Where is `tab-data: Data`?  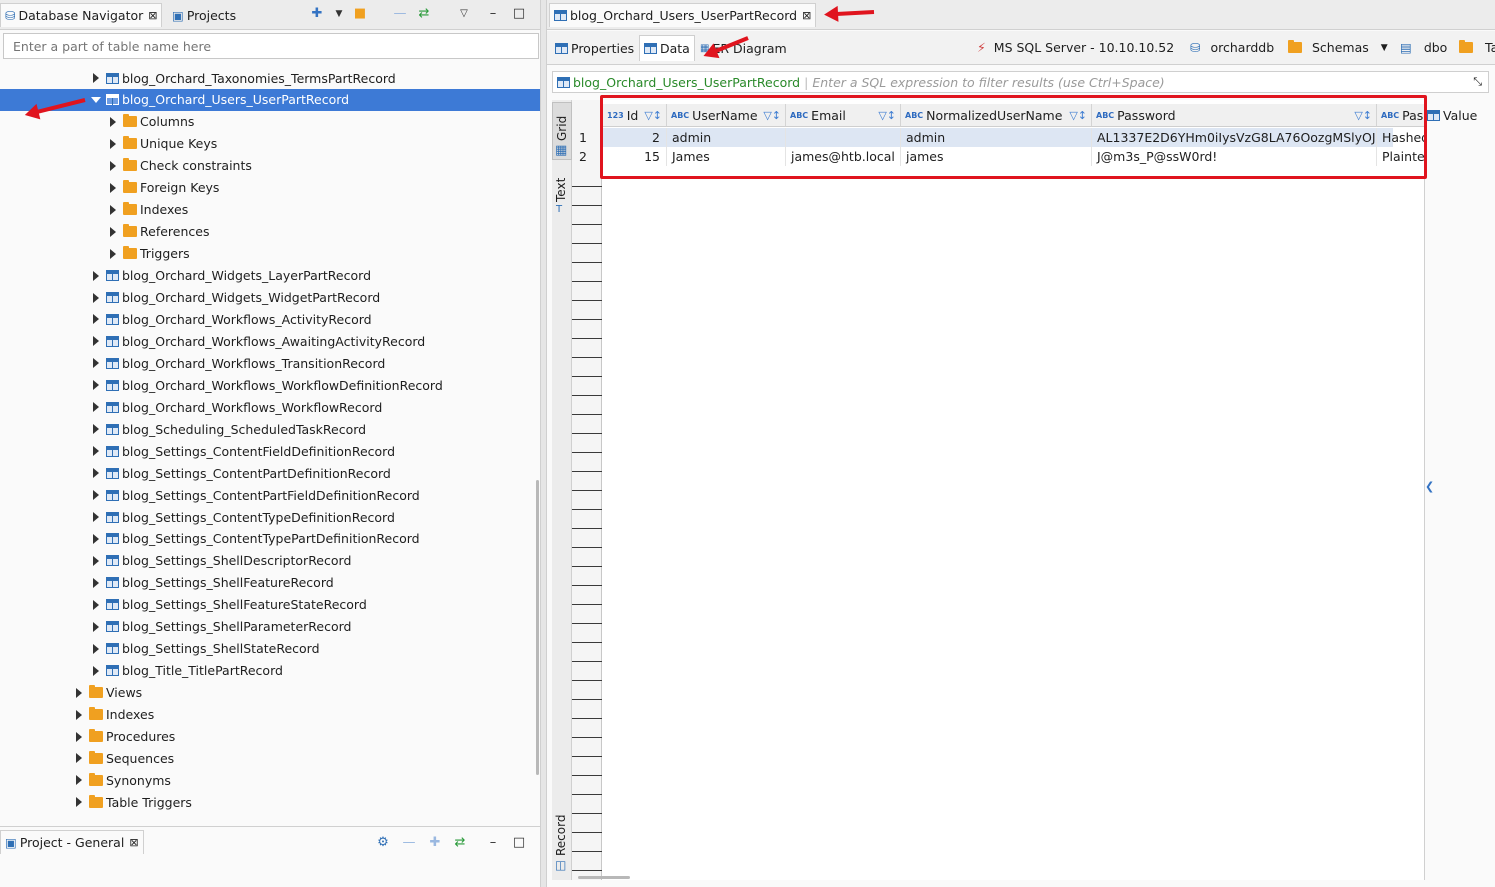 tab-data: Data is located at coordinates (667, 48).